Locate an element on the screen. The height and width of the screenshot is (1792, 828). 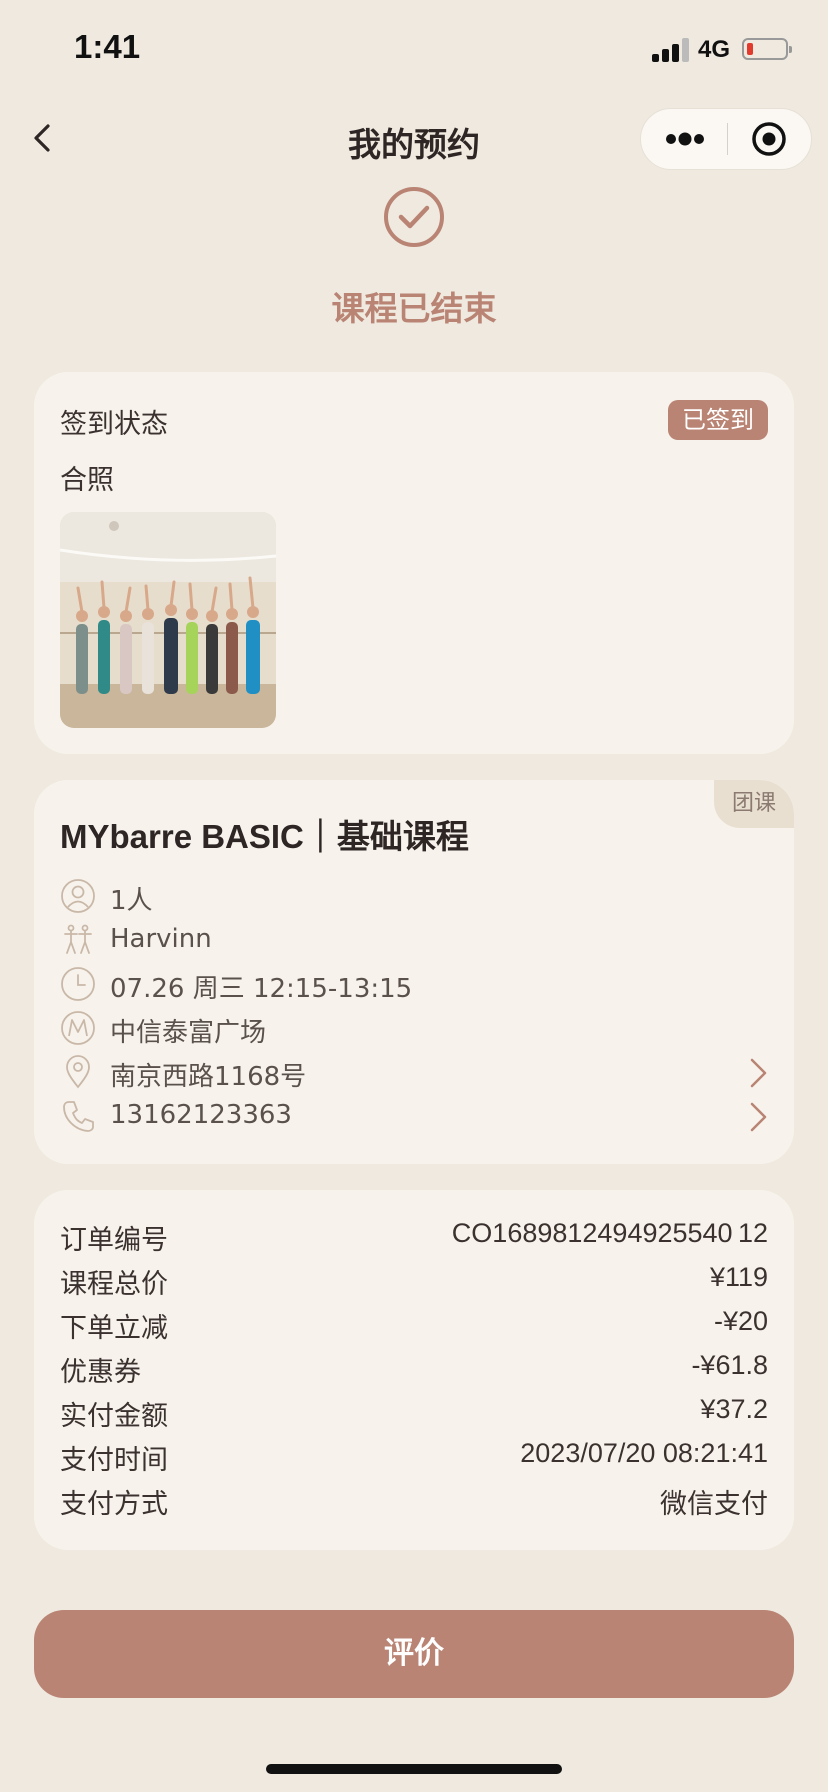
order-row: 下单立减 -¥20 is located at coordinates (414, 1326).